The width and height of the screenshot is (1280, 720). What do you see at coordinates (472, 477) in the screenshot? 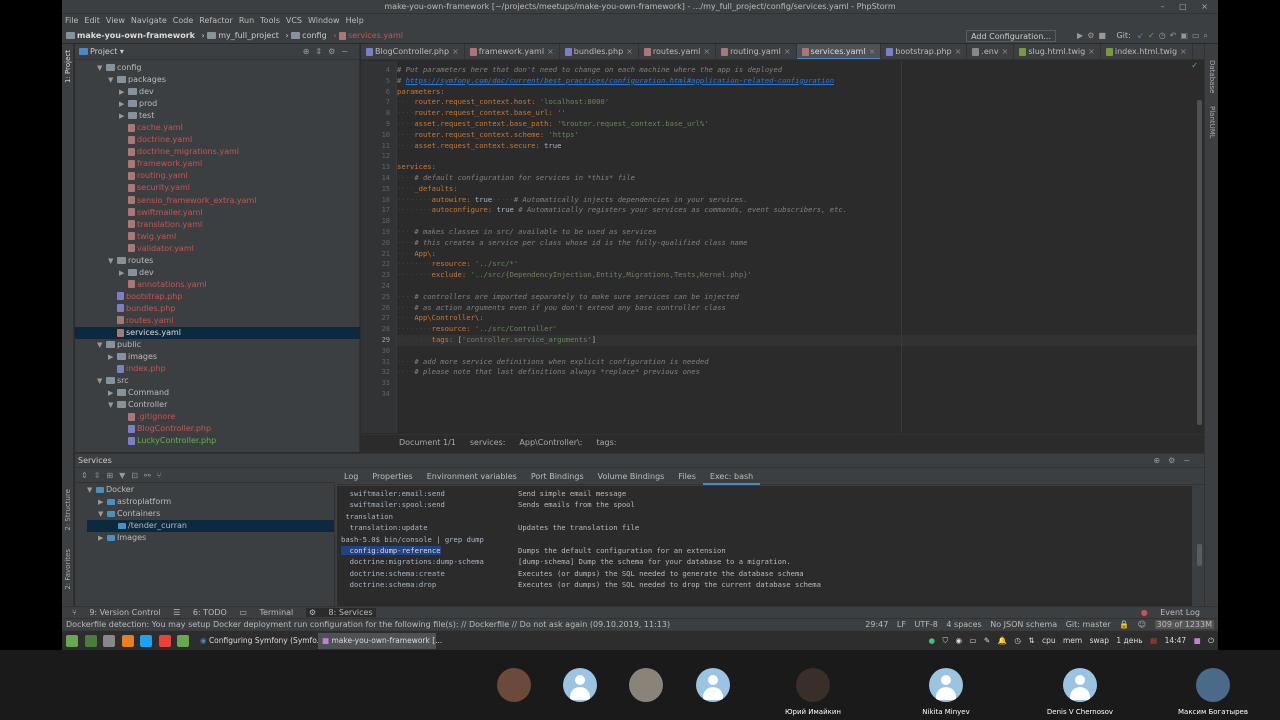
I see `service-detail-tab: Environment variables` at bounding box center [472, 477].